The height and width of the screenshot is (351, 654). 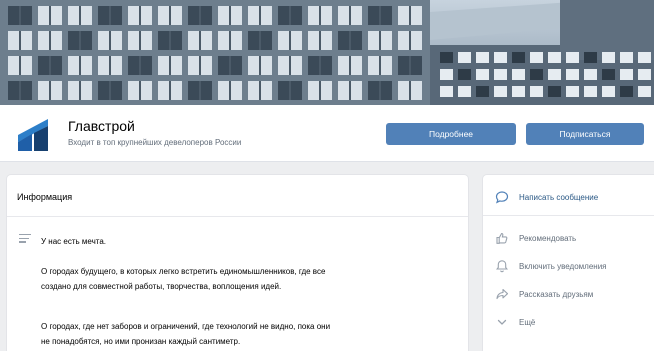 I want to click on send-message-action: Написать сообщение, so click(x=546, y=197).